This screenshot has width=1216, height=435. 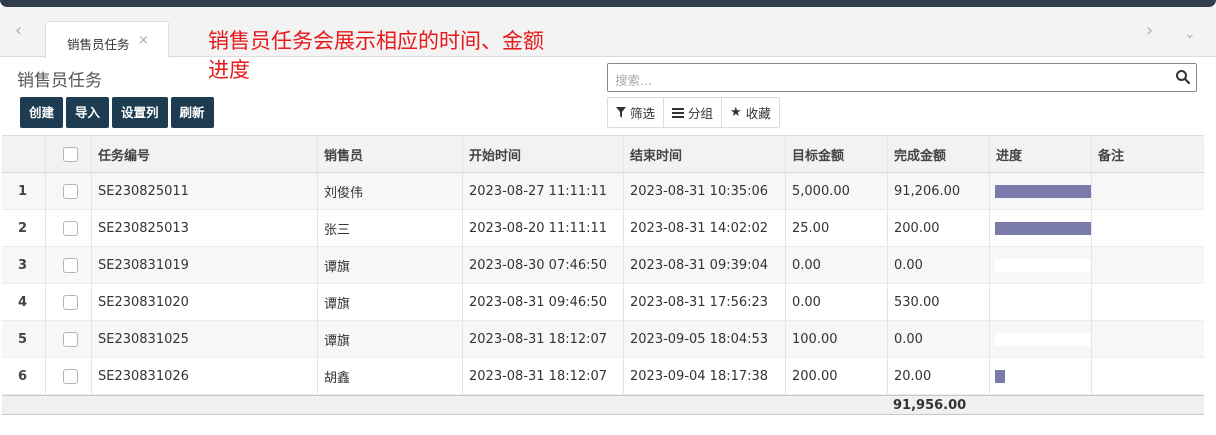 What do you see at coordinates (836, 376) in the screenshot?
I see `cell-target-amount: 200.00` at bounding box center [836, 376].